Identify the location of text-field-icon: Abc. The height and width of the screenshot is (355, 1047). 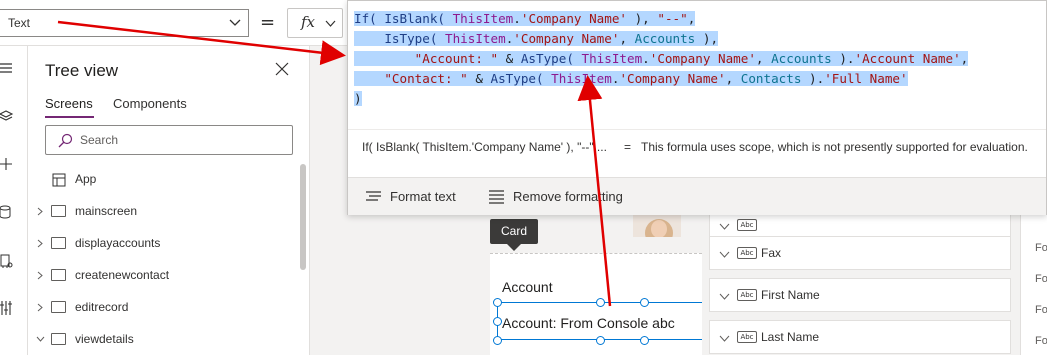
(747, 295).